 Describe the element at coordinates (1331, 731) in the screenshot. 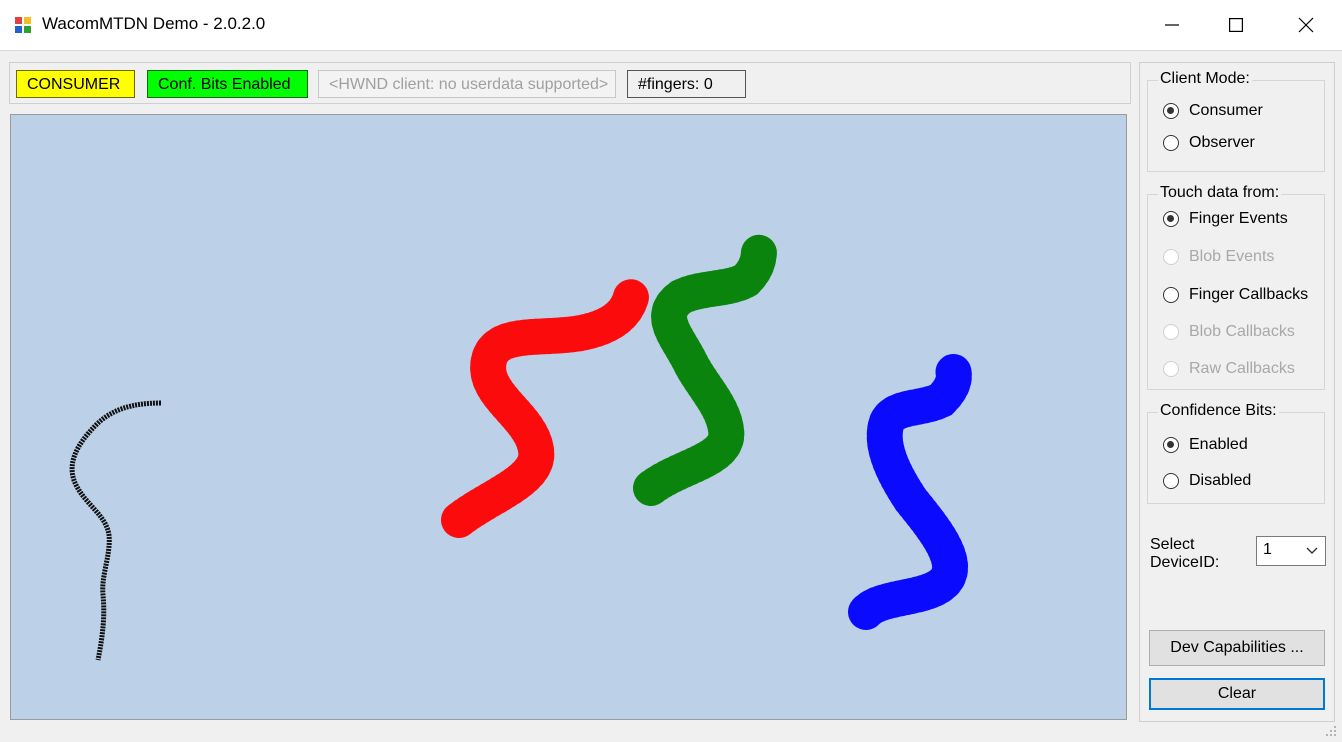

I see `resize-grip-icon` at that location.